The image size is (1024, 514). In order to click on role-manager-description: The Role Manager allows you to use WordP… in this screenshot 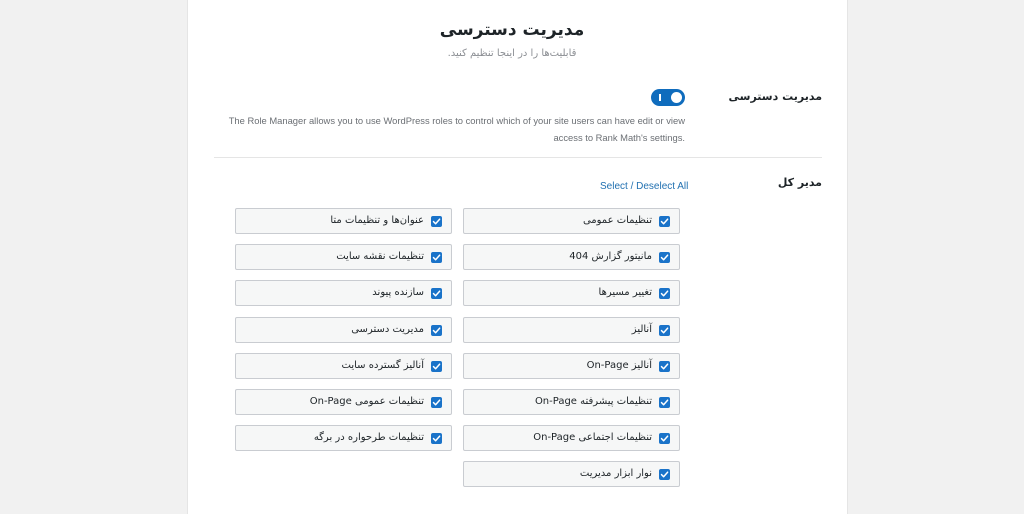, I will do `click(456, 129)`.